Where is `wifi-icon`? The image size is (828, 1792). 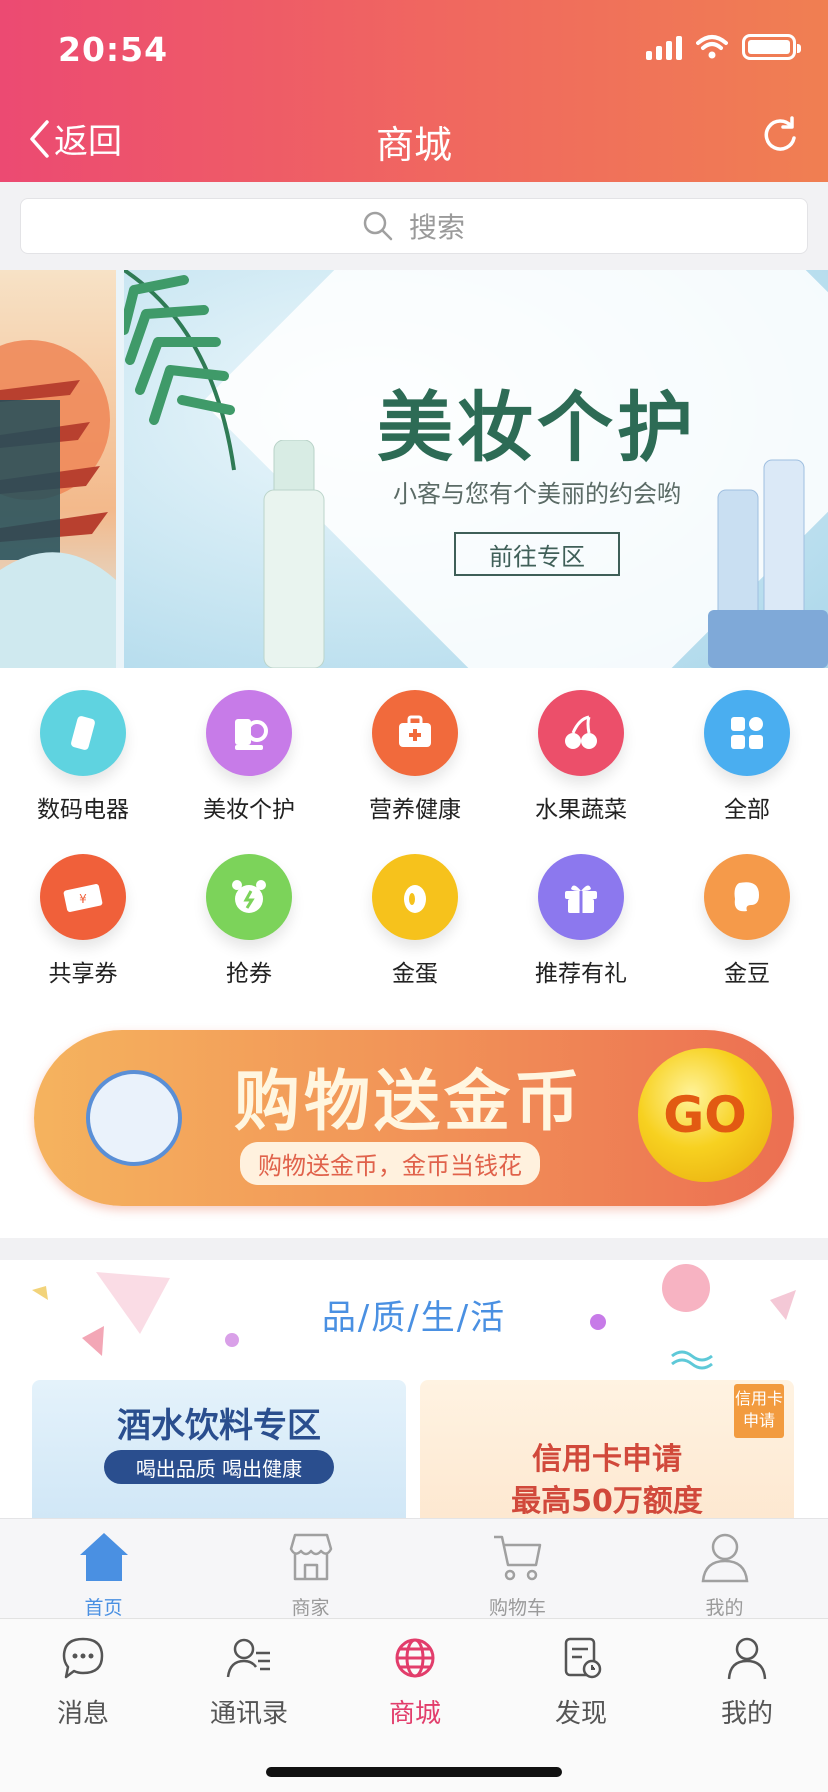
wifi-icon is located at coordinates (712, 47).